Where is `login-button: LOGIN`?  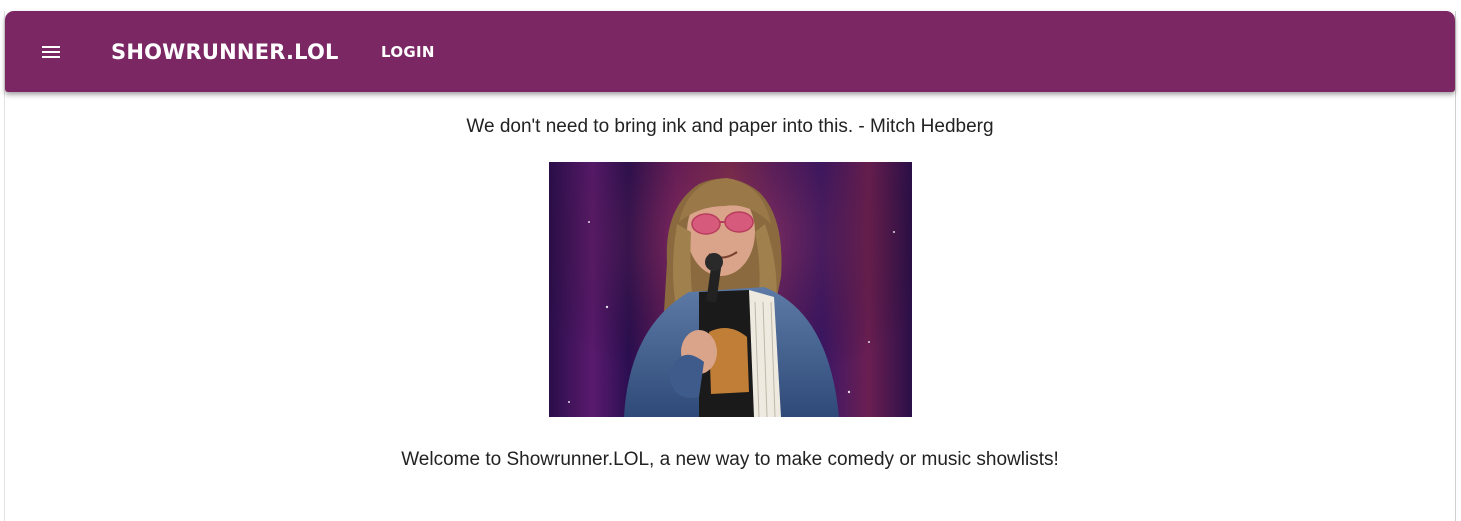 login-button: LOGIN is located at coordinates (408, 52).